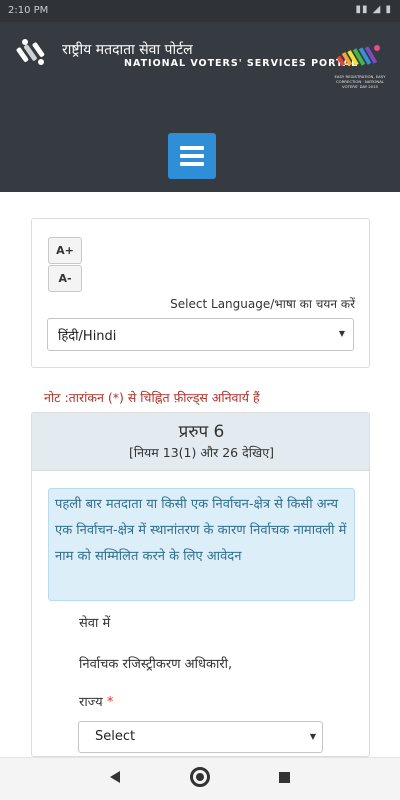 The height and width of the screenshot is (800, 400). Describe the element at coordinates (156, 664) in the screenshot. I see `registration-officer-label: निर्वाचक रजिस्ट्रीकरण अधिकारी,` at that location.